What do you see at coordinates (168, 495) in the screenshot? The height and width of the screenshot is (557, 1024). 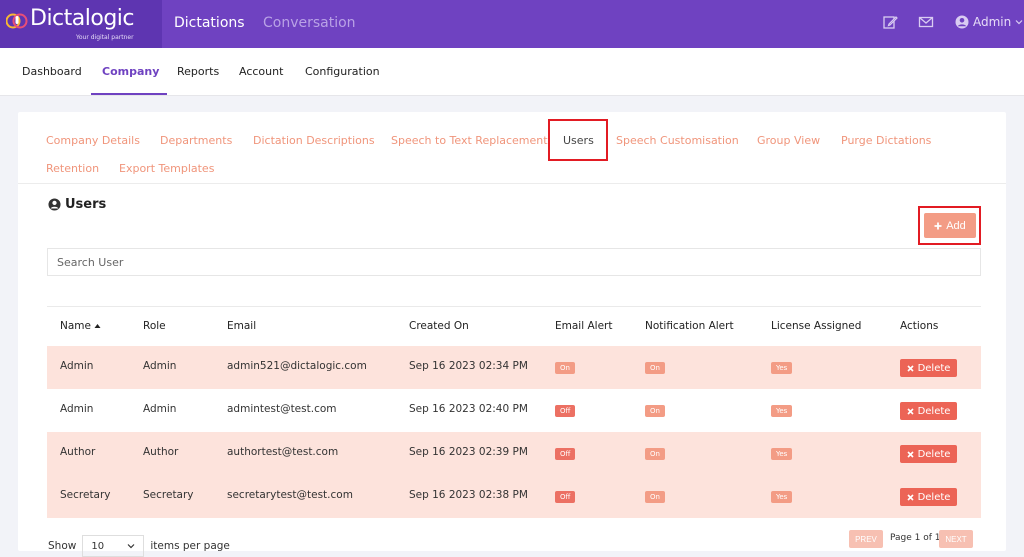 I see `cell-role: Secretary` at bounding box center [168, 495].